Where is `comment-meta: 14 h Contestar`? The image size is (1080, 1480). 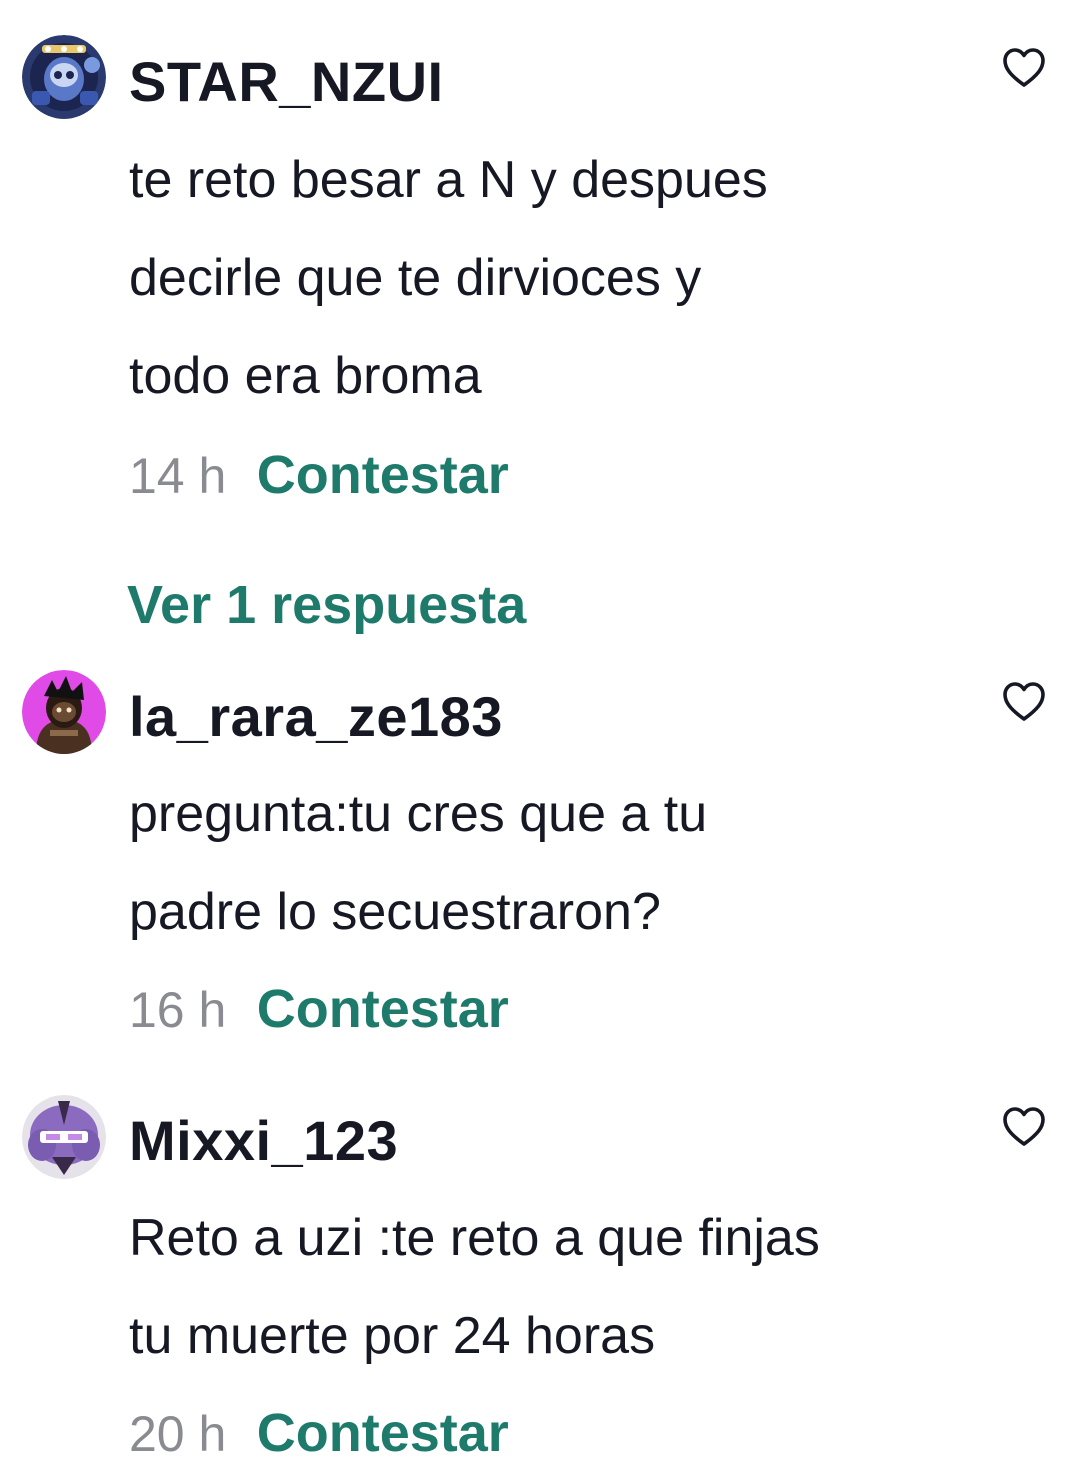 comment-meta: 14 h Contestar is located at coordinates (319, 475).